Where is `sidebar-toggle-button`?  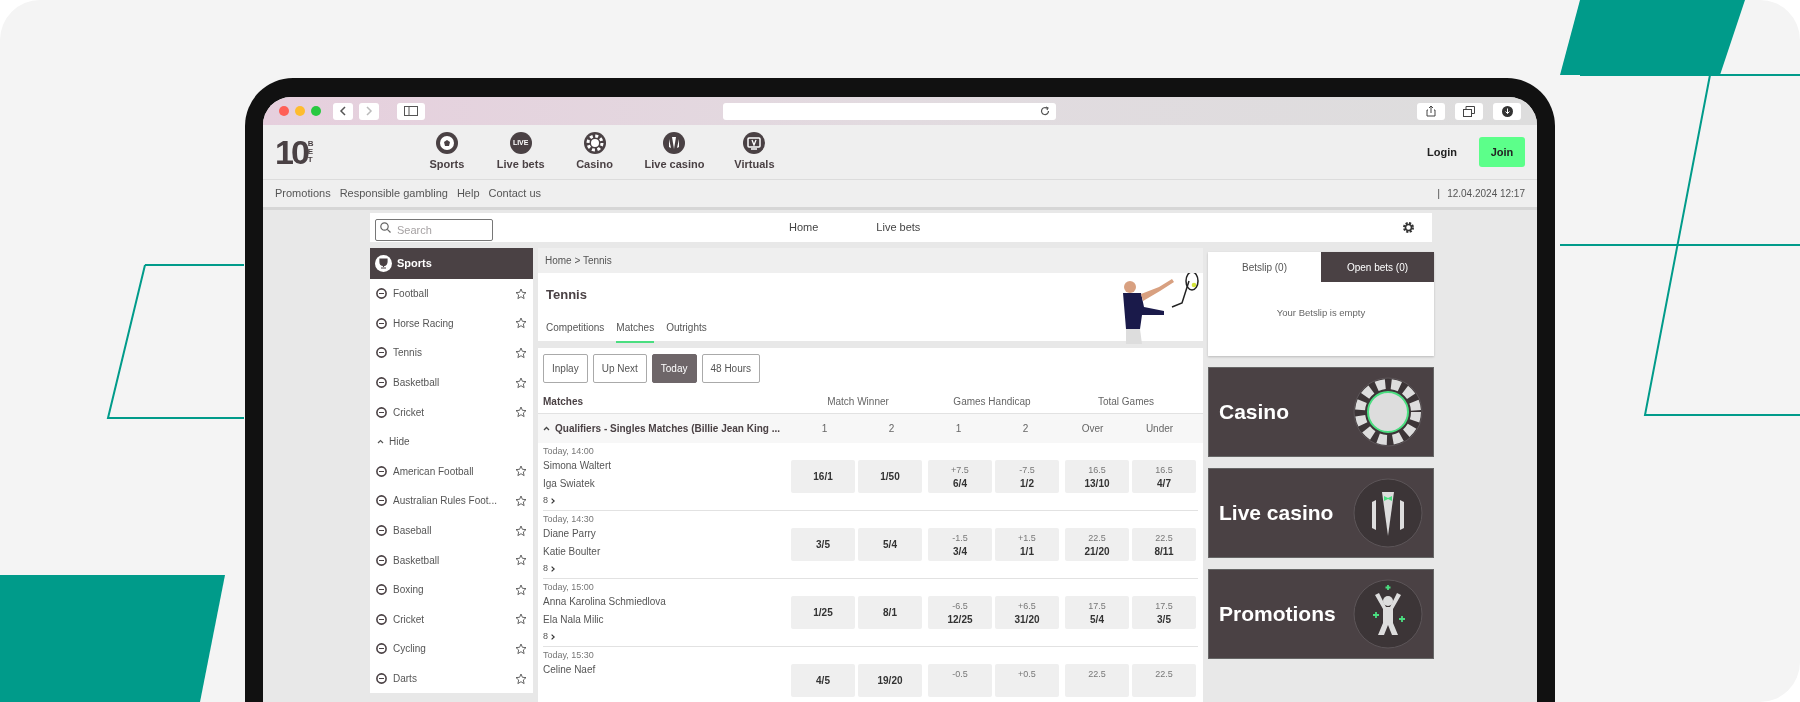
sidebar-toggle-button is located at coordinates (411, 111).